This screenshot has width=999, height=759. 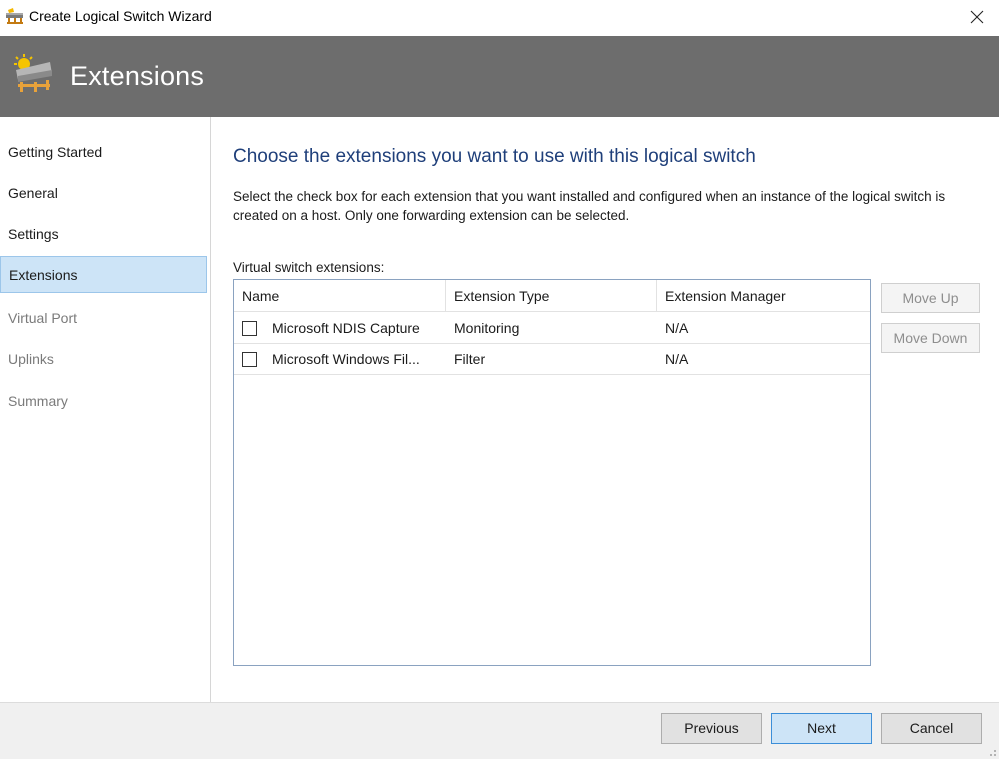 I want to click on resize-grip-icon, so click(x=991, y=751).